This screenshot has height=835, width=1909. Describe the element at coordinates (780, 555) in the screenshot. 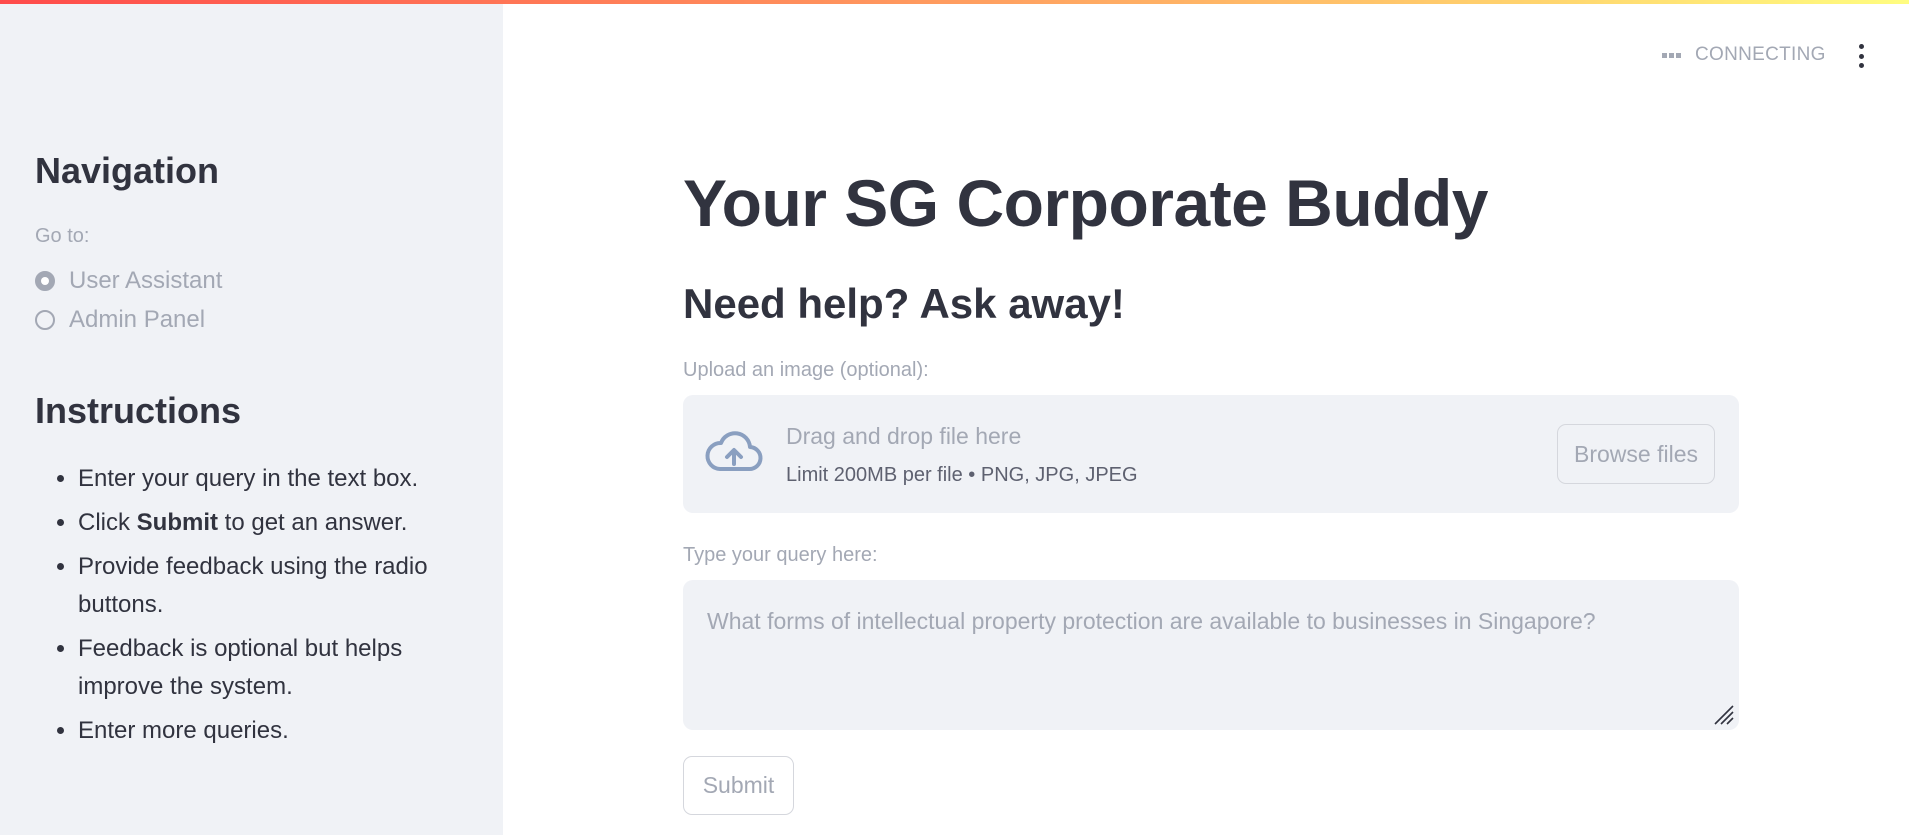

I see `query-label: Type your query here:` at that location.